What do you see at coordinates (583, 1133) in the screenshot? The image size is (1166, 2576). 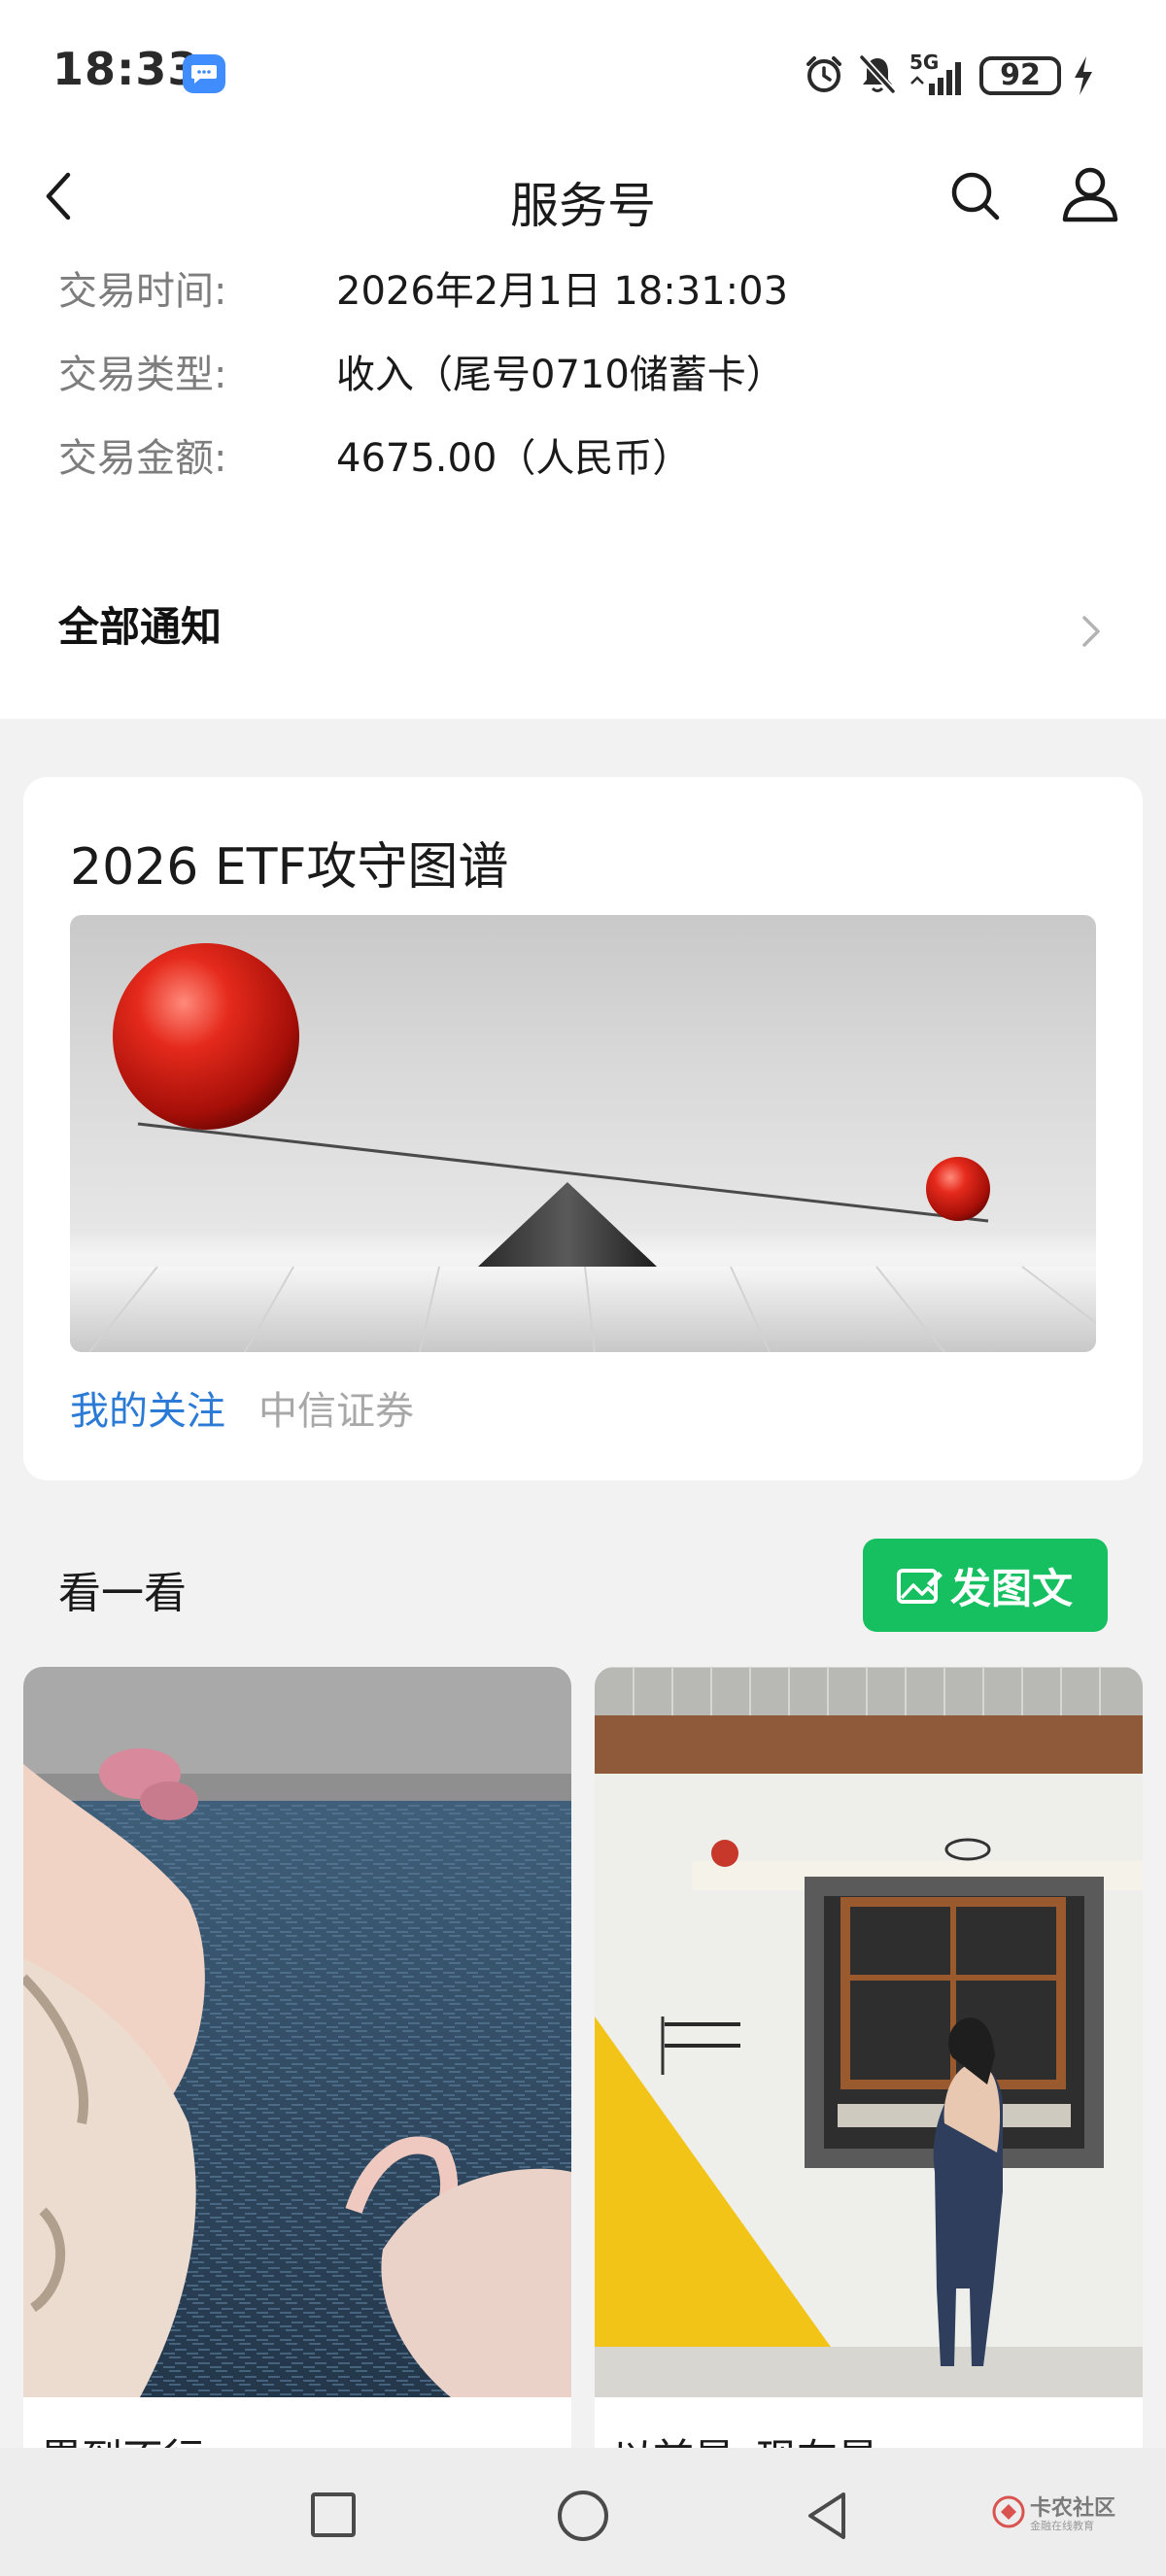 I see `article-cover-image` at bounding box center [583, 1133].